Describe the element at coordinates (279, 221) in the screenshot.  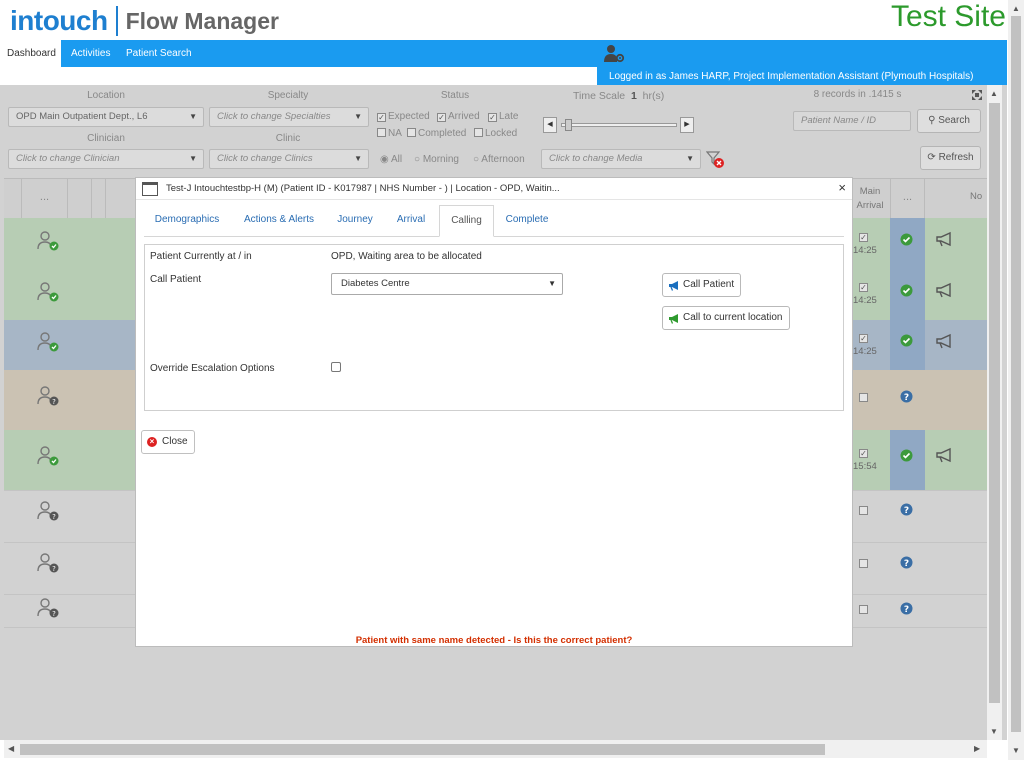
I see `tab-actions-alerts: Actions & Alerts` at that location.